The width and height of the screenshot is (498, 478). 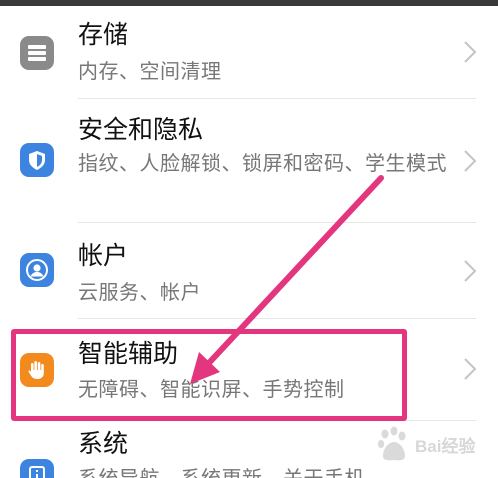 What do you see at coordinates (37, 53) in the screenshot?
I see `storage-icon` at bounding box center [37, 53].